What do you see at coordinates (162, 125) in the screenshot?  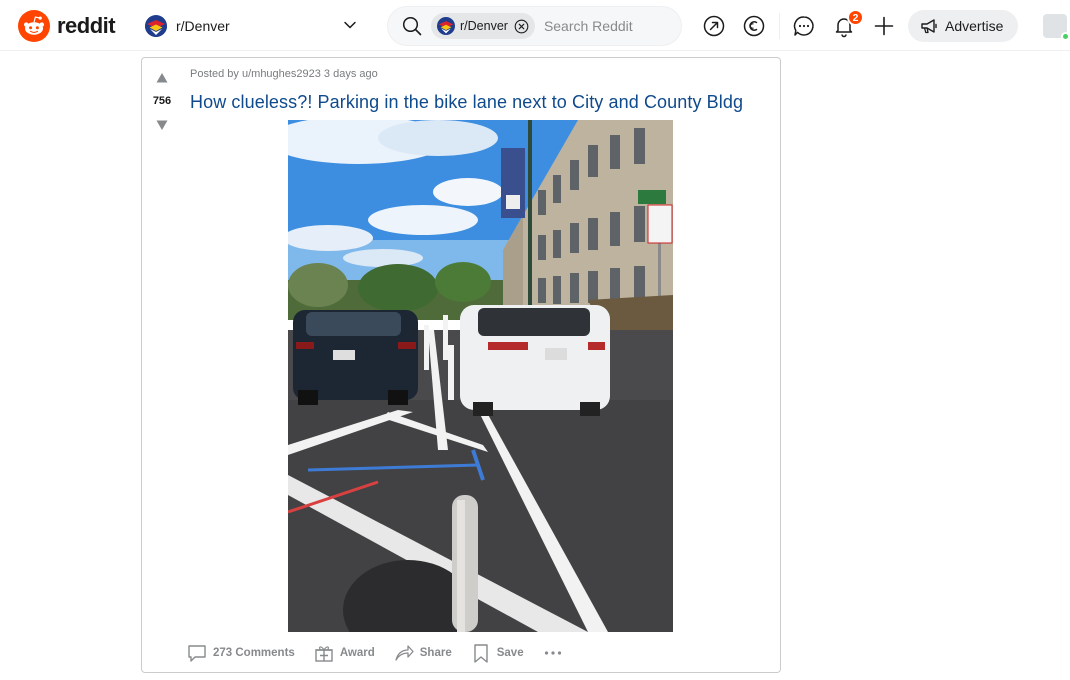 I see `downvote-icon` at bounding box center [162, 125].